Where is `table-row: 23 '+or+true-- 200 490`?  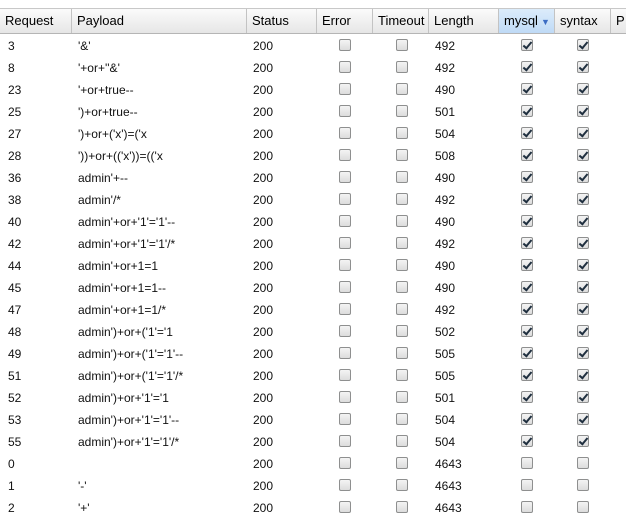
table-row: 23 '+or+true-- 200 490 is located at coordinates (313, 90).